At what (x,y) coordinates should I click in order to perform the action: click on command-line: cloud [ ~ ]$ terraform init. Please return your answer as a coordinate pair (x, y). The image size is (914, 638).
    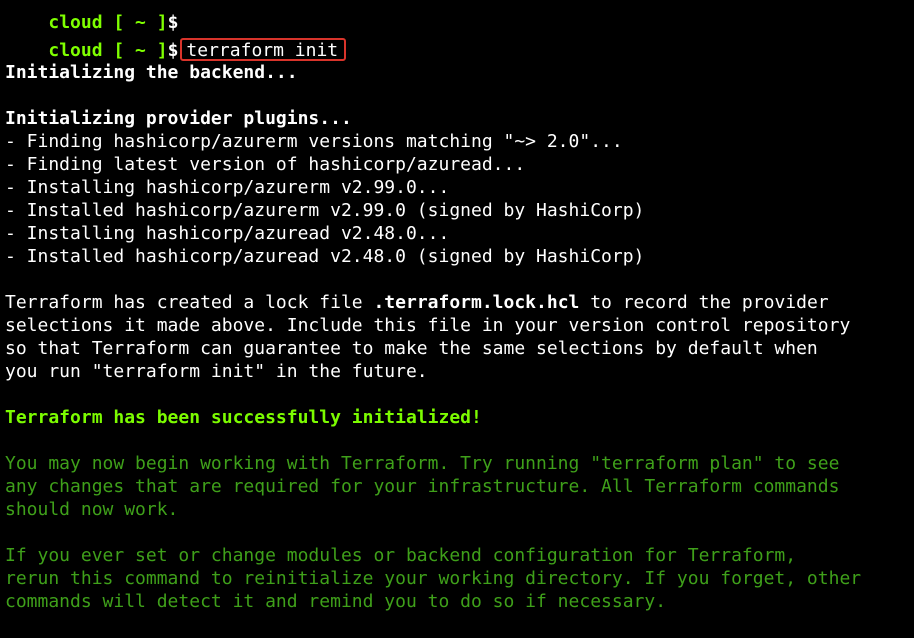
    Looking at the image, I should click on (176, 38).